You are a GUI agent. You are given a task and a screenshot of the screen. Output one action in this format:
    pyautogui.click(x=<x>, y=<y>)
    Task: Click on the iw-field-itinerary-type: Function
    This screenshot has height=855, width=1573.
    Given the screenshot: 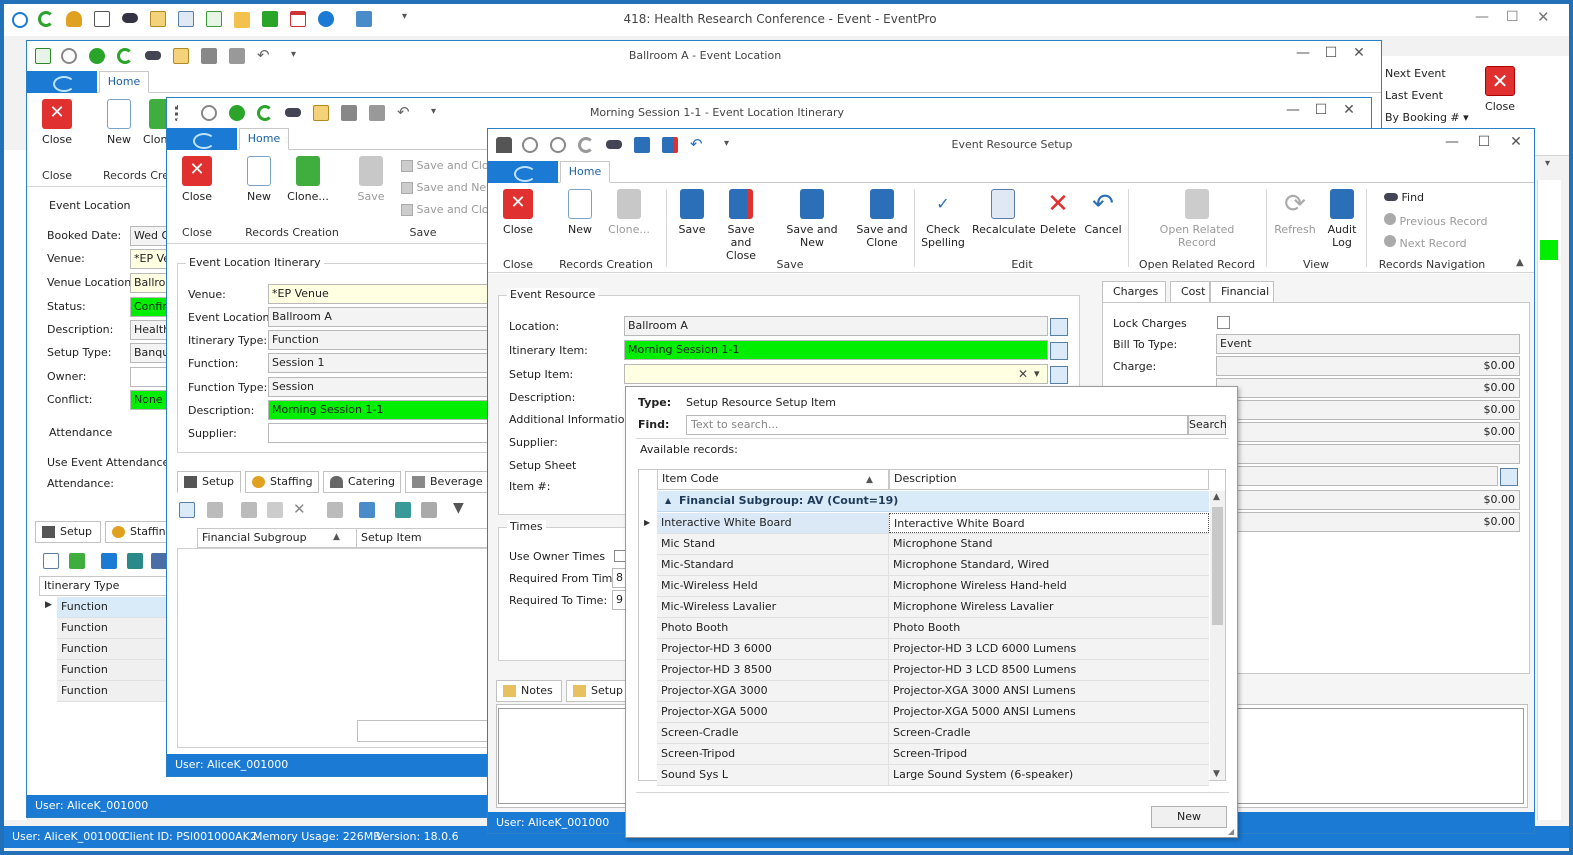 What is the action you would take?
    pyautogui.click(x=383, y=340)
    